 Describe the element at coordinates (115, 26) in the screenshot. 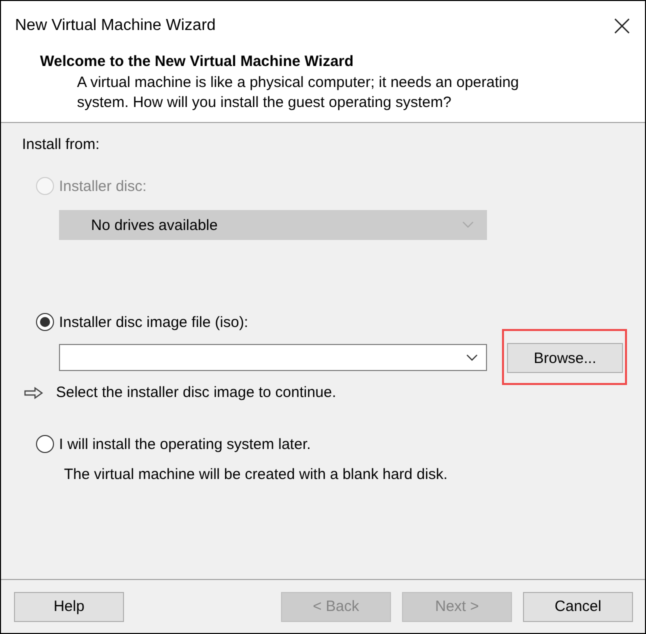

I see `window-title: New Virtual Machine Wizard` at that location.